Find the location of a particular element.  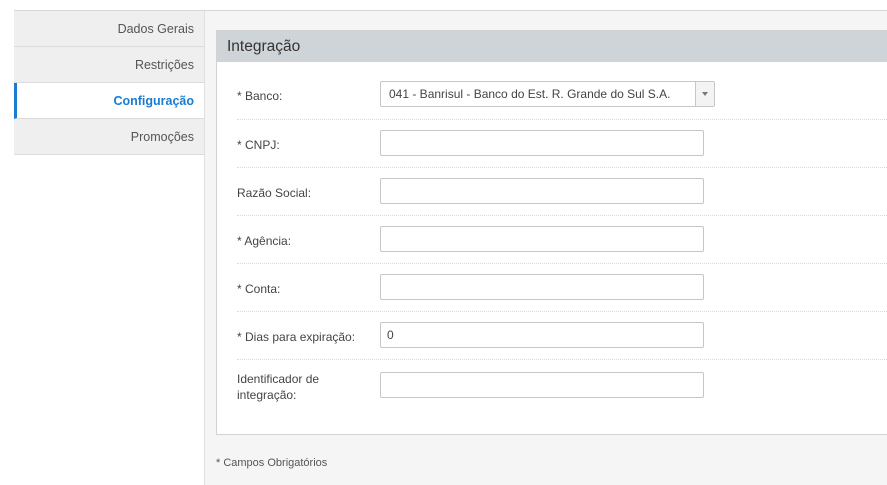

banco-label: * Banco: is located at coordinates (260, 96).